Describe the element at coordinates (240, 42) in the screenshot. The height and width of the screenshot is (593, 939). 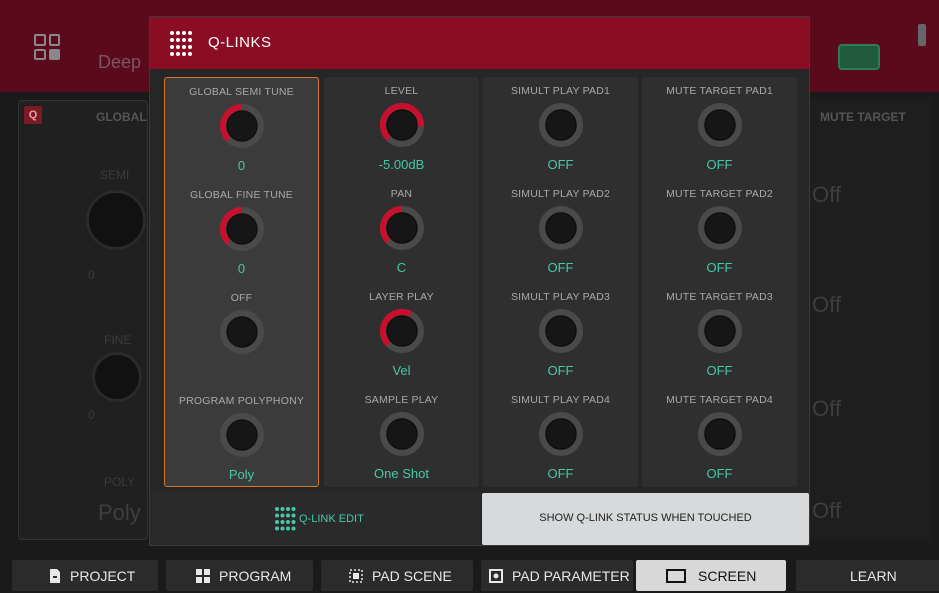
I see `qlinks-title: Q-LINKS` at that location.